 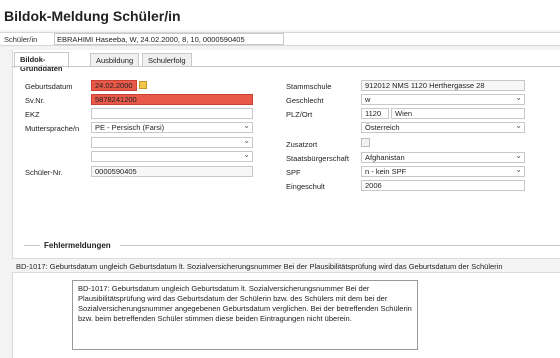 I want to click on title-bar: Bildok-Meldung Schüler/in, so click(x=280, y=15).